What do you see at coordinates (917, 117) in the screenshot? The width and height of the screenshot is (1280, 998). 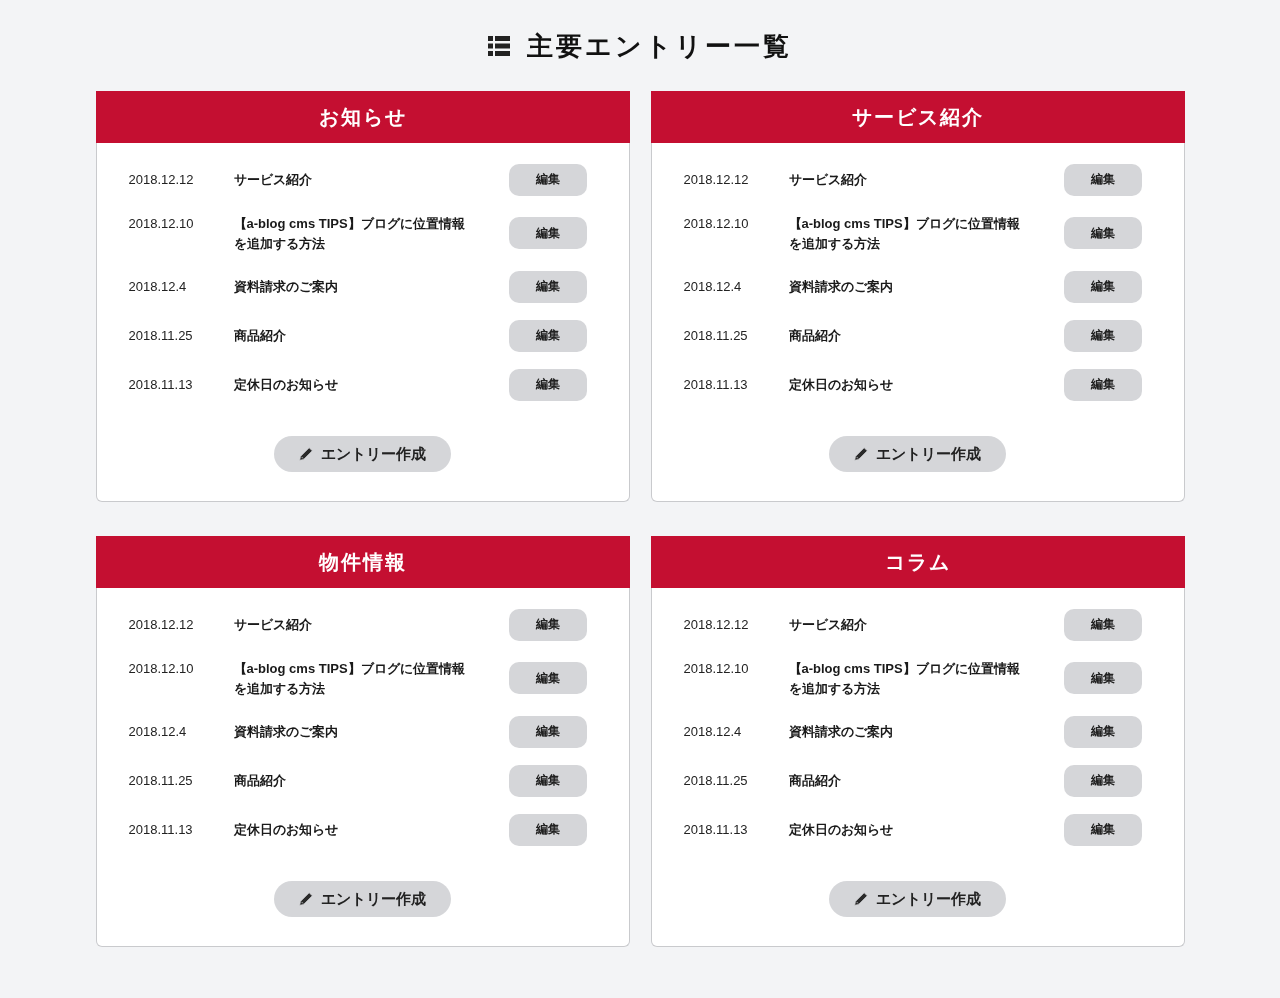 I see `panel-header: サービス紹介` at bounding box center [917, 117].